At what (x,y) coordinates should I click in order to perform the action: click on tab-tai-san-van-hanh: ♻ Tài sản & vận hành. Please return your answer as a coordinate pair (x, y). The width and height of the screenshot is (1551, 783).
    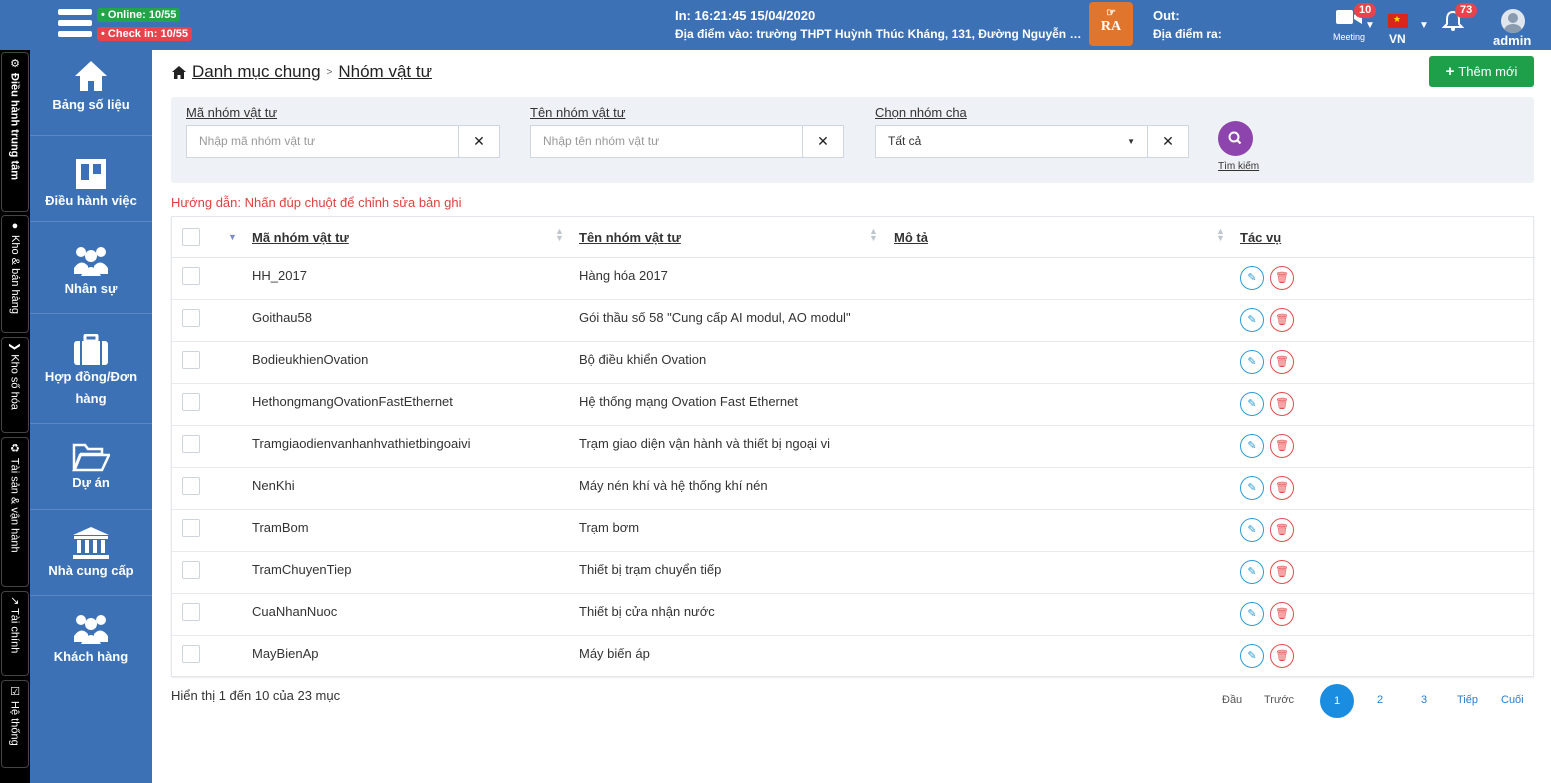
    Looking at the image, I should click on (15, 512).